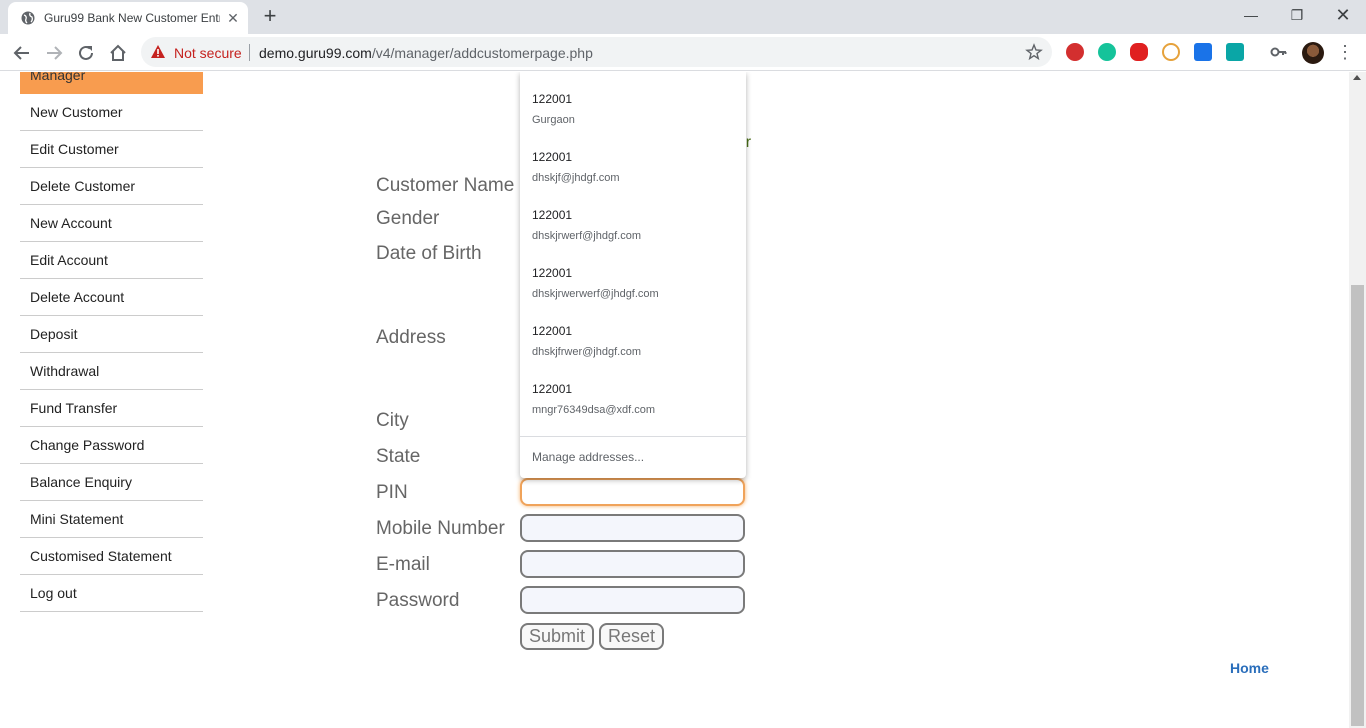 This screenshot has width=1366, height=728. Describe the element at coordinates (111, 83) in the screenshot. I see `sidebar-header: Manager` at that location.